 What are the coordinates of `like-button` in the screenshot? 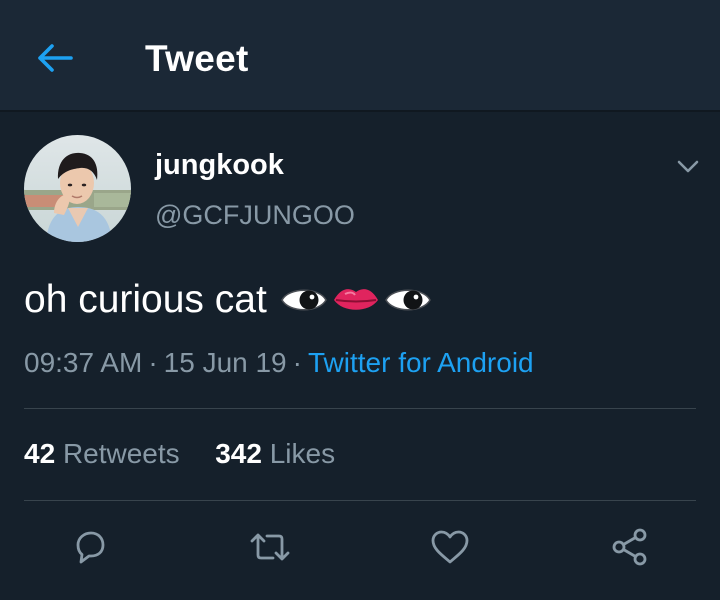 It's located at (450, 547).